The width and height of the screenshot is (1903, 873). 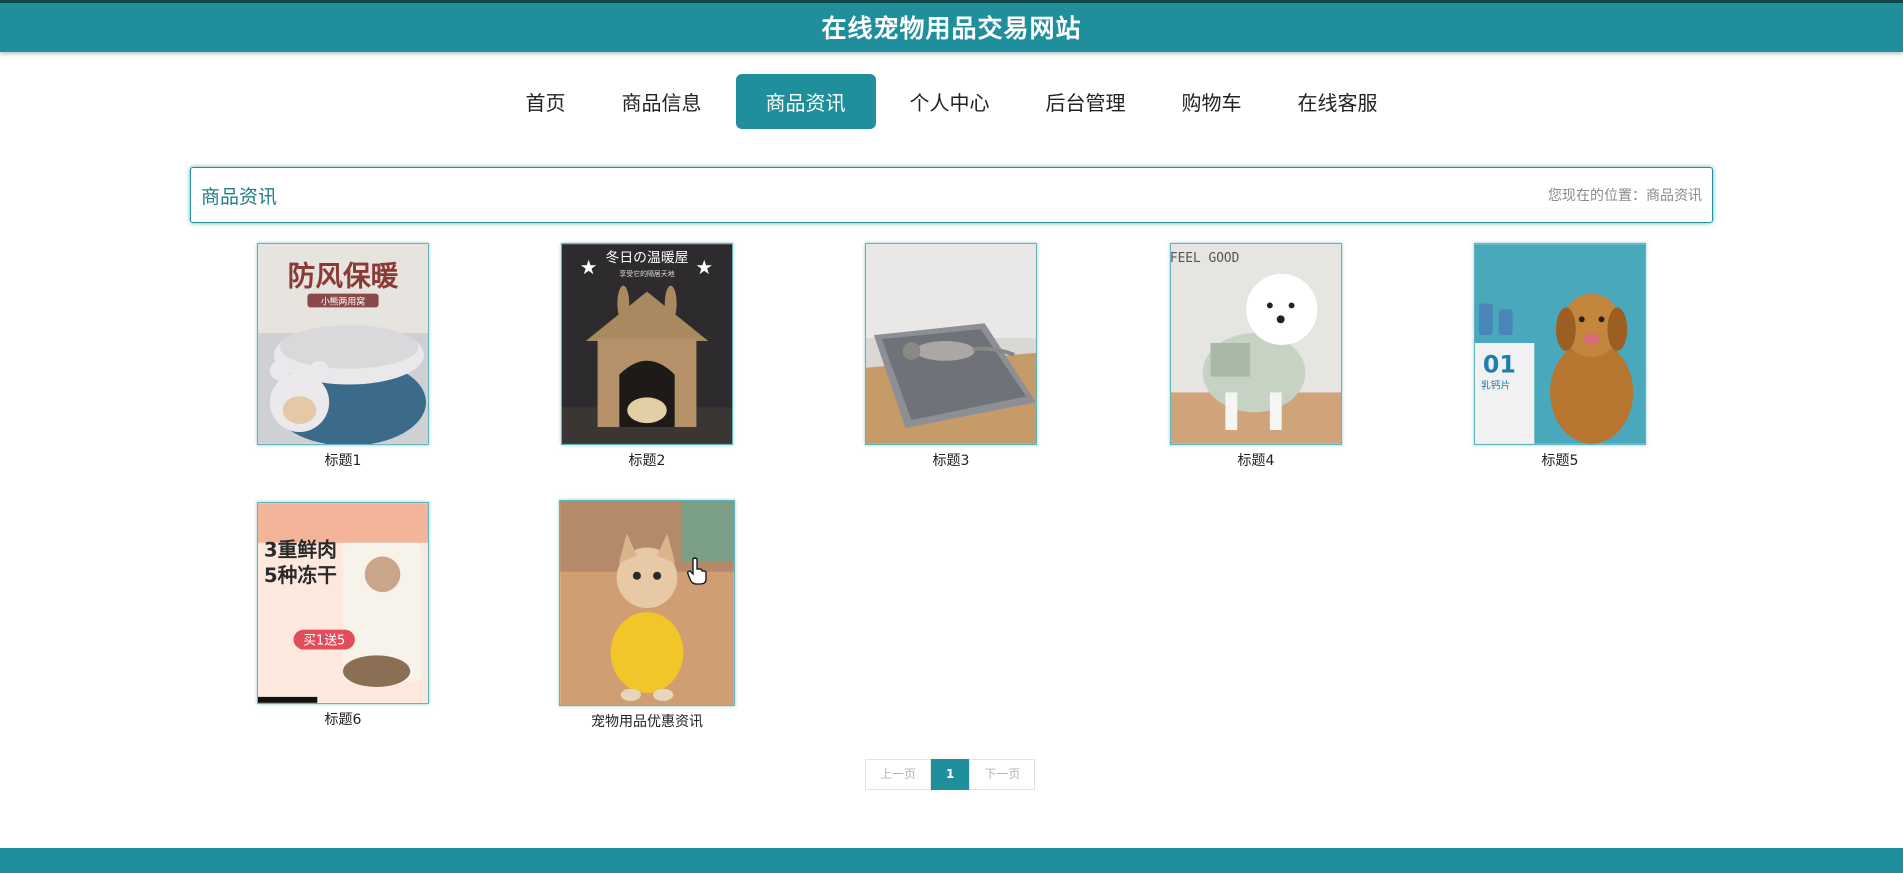 What do you see at coordinates (343, 301) in the screenshot?
I see `svg-text: 小熊两用窝` at bounding box center [343, 301].